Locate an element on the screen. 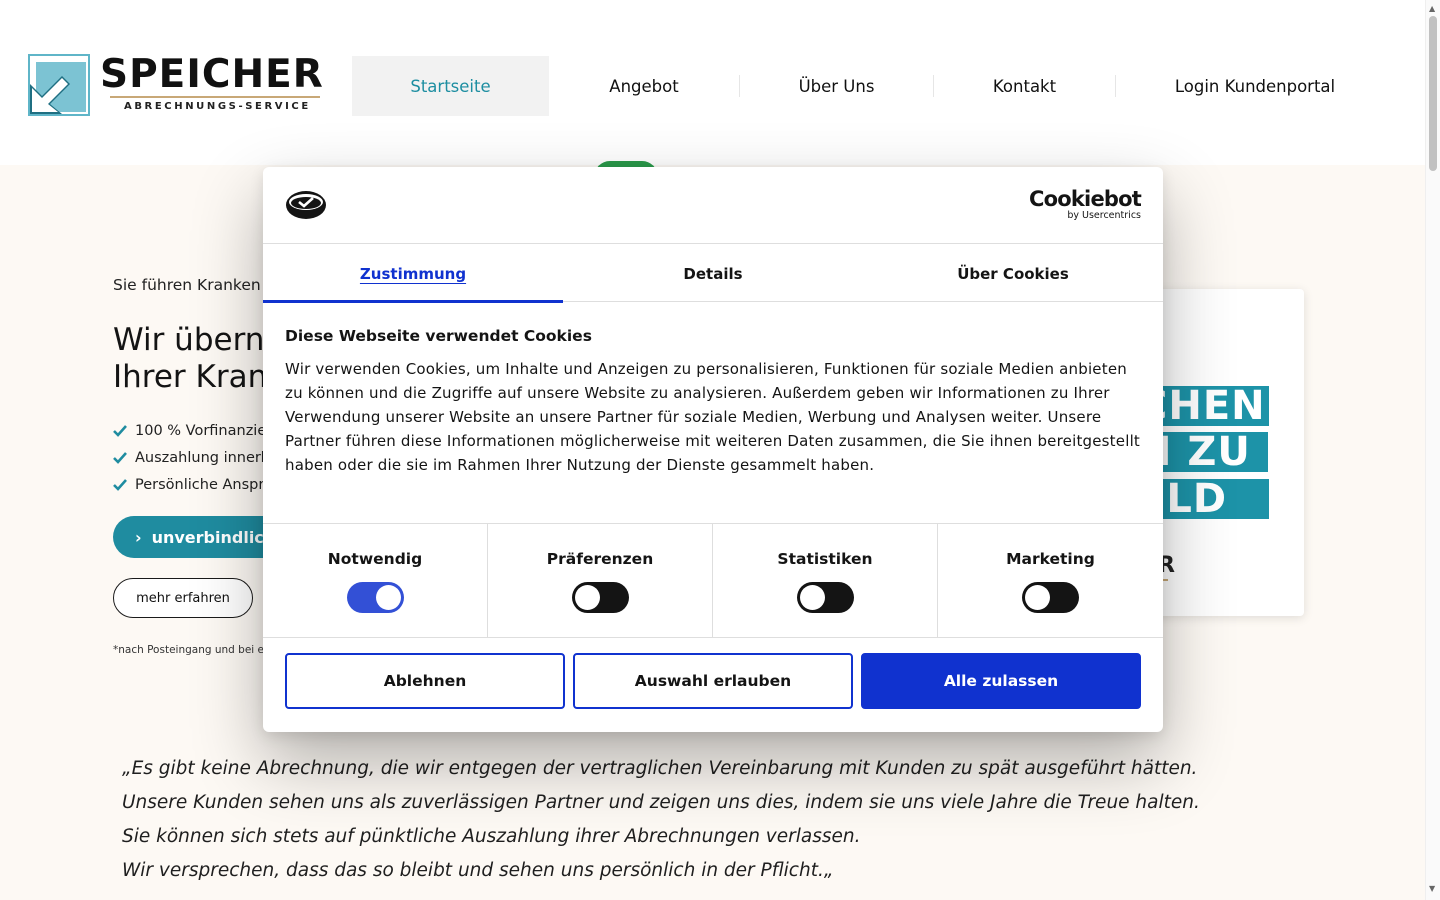 The image size is (1440, 900). cookiebot-brand-name: Cookiebot is located at coordinates (1085, 199).